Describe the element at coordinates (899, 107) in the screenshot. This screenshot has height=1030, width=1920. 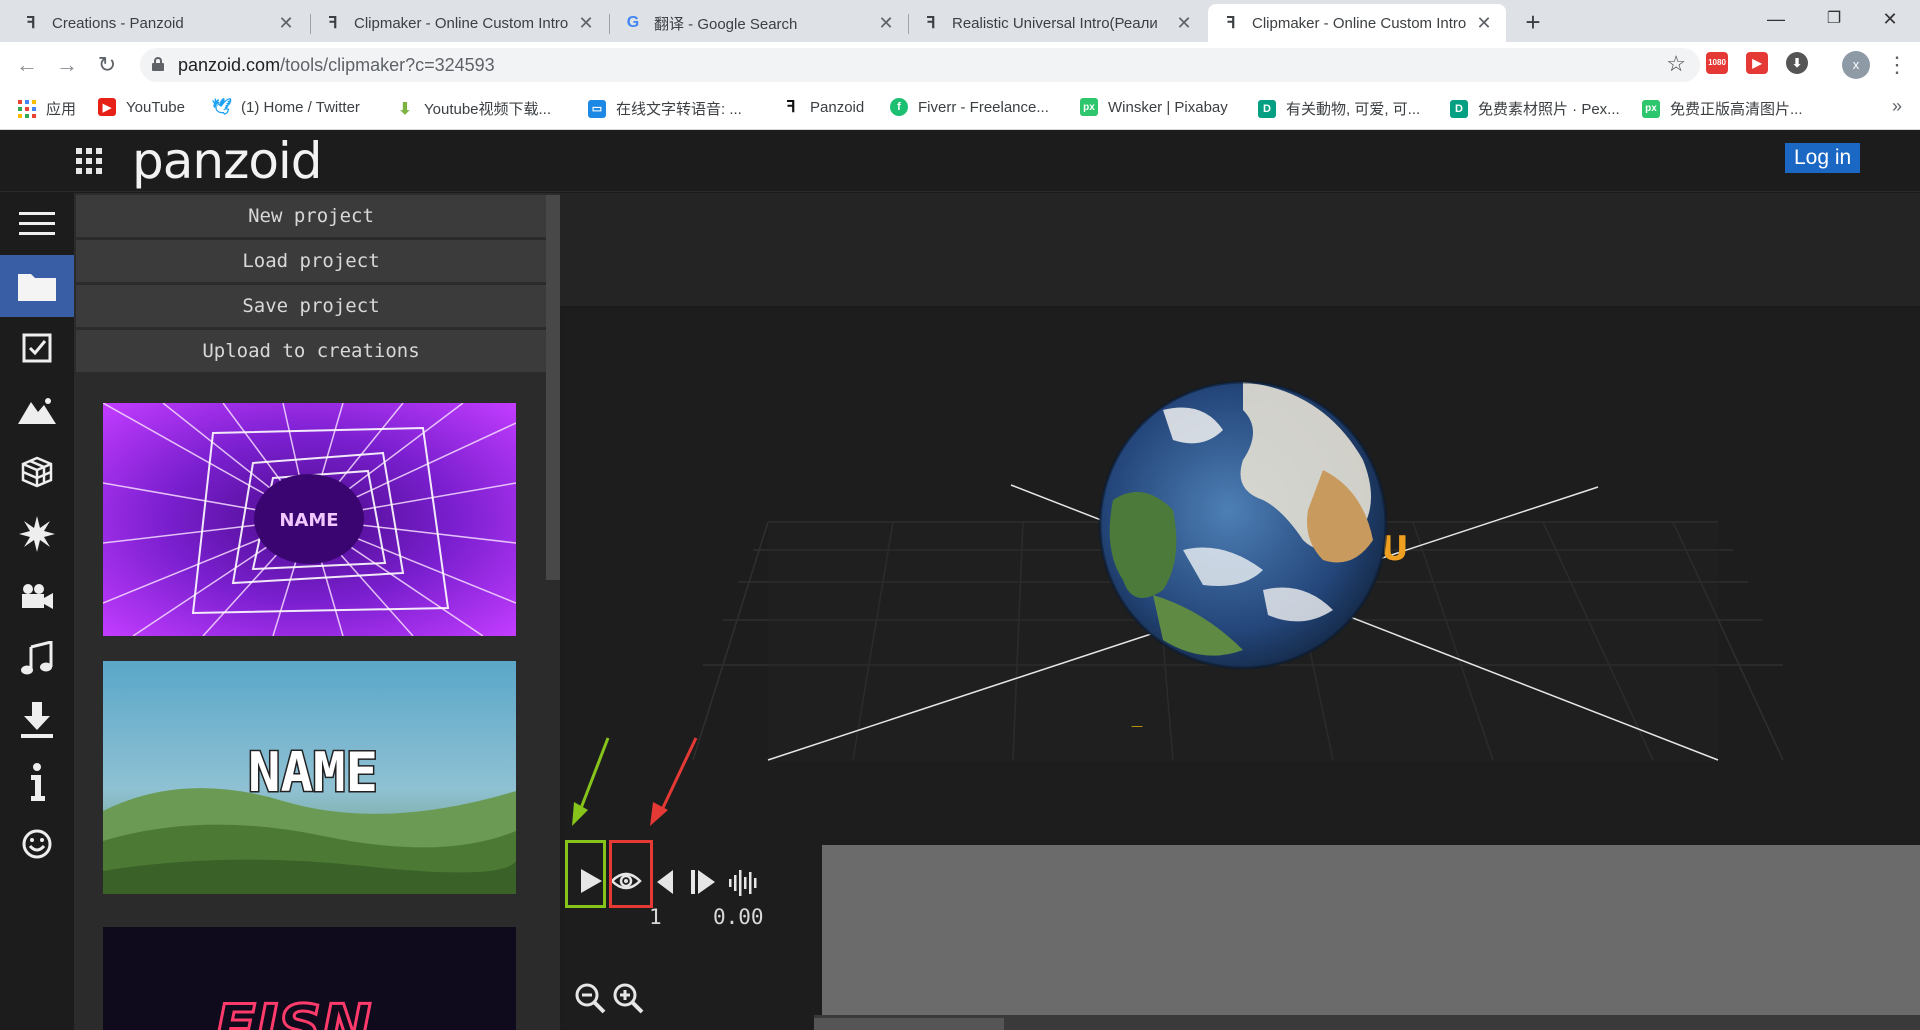
I see `fiverr-icon: f` at that location.